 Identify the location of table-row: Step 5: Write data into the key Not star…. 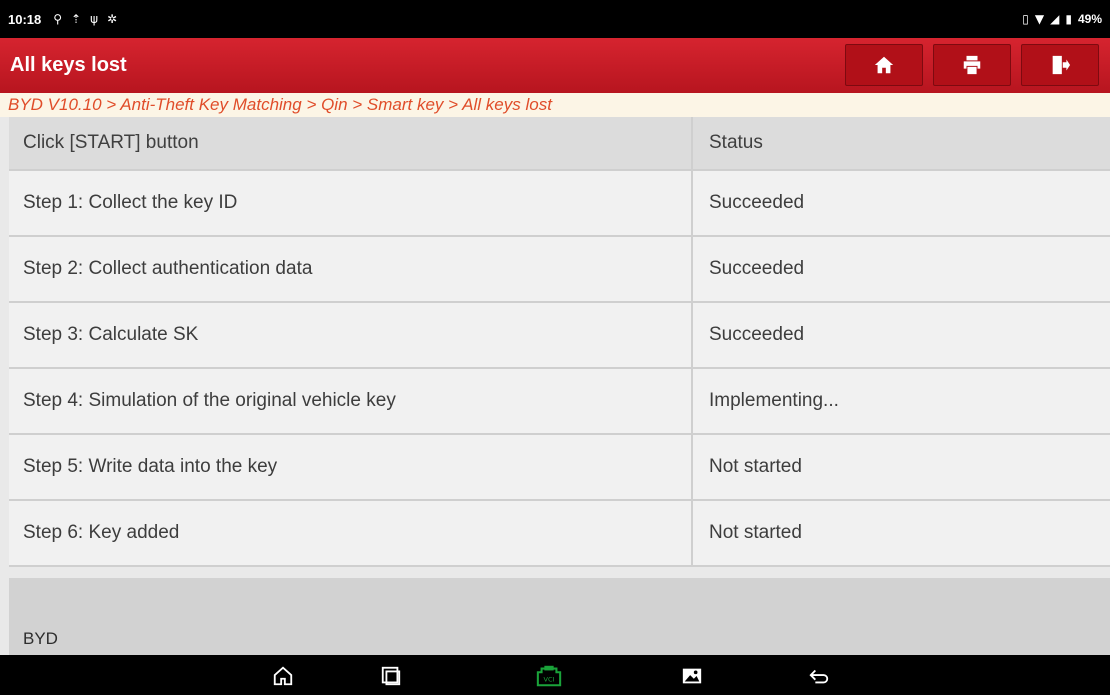
(559, 468).